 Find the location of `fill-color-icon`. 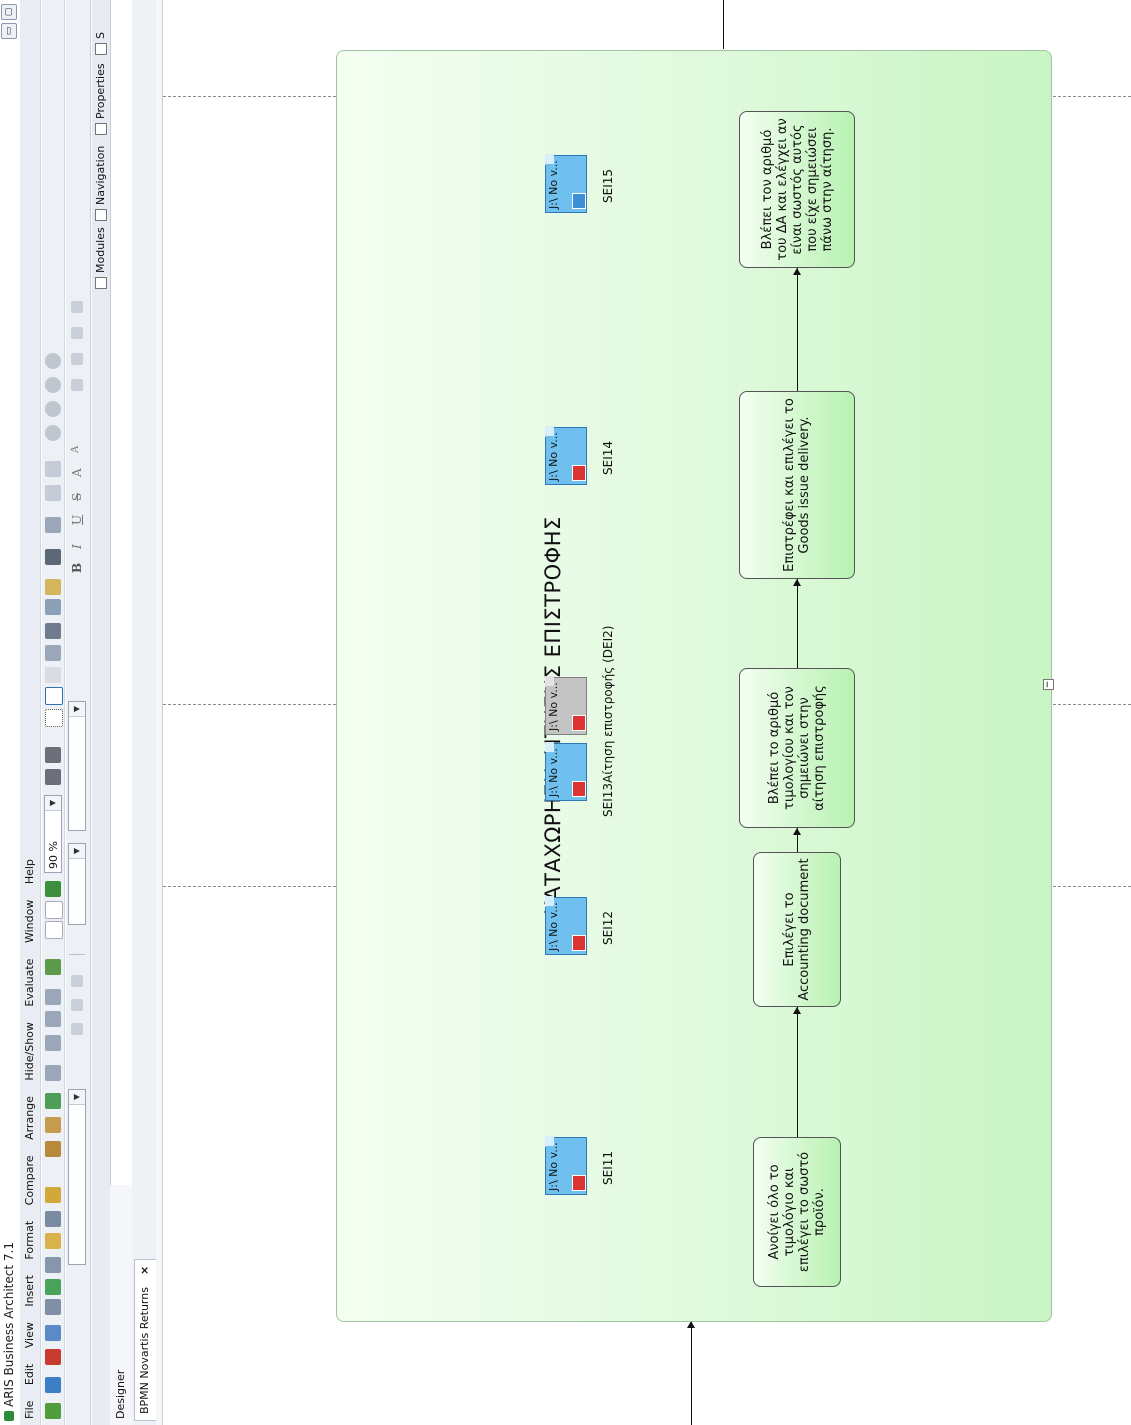

fill-color-icon is located at coordinates (53, 587).